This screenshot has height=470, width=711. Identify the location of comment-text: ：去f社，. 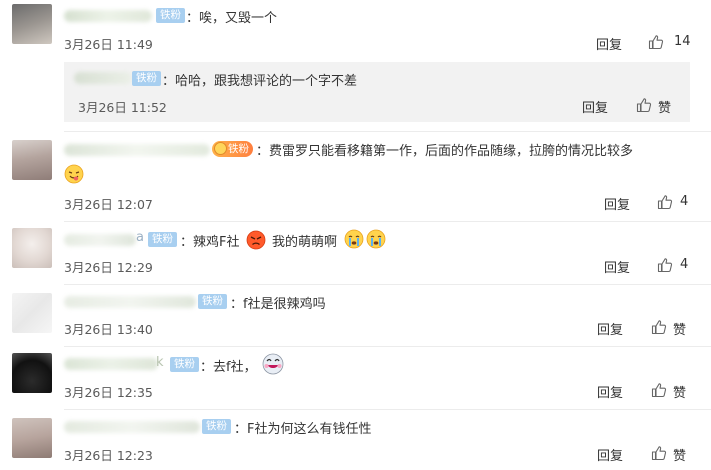
(228, 367).